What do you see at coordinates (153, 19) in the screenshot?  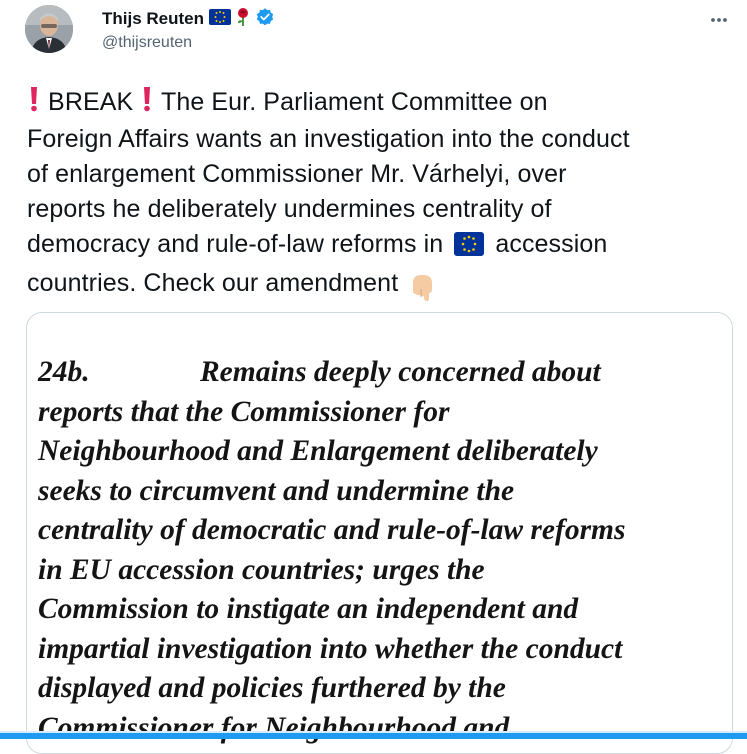 I see `author-name: Thijs Reuten` at bounding box center [153, 19].